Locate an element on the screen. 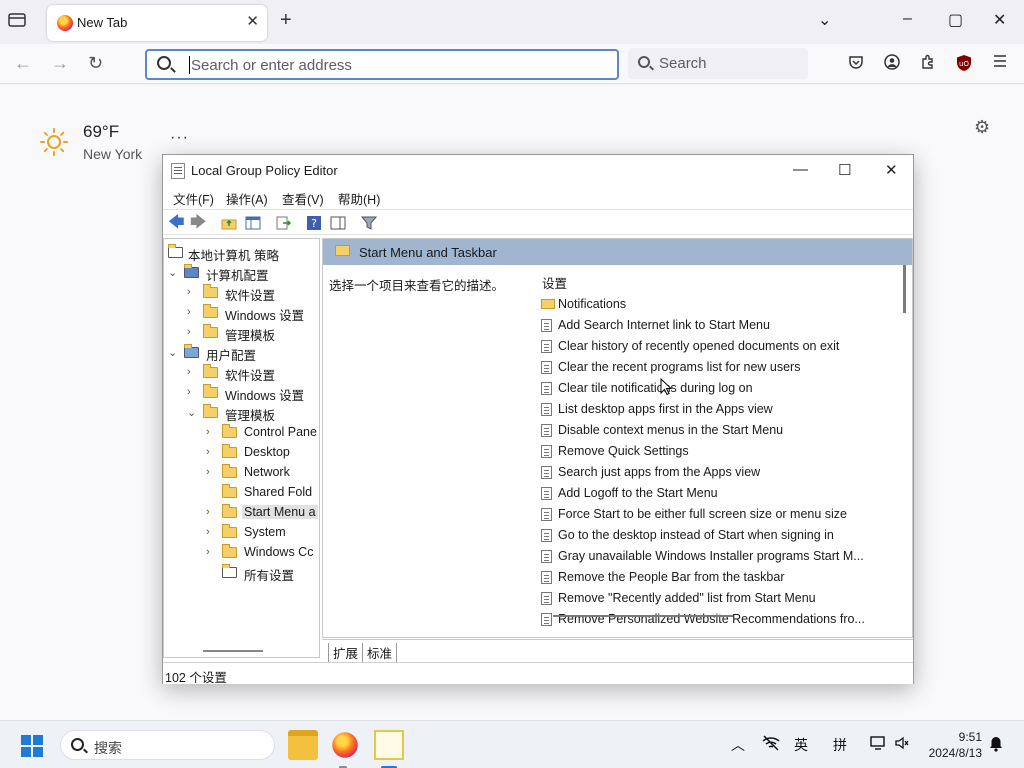  volume-muted-icon is located at coordinates (902, 744).